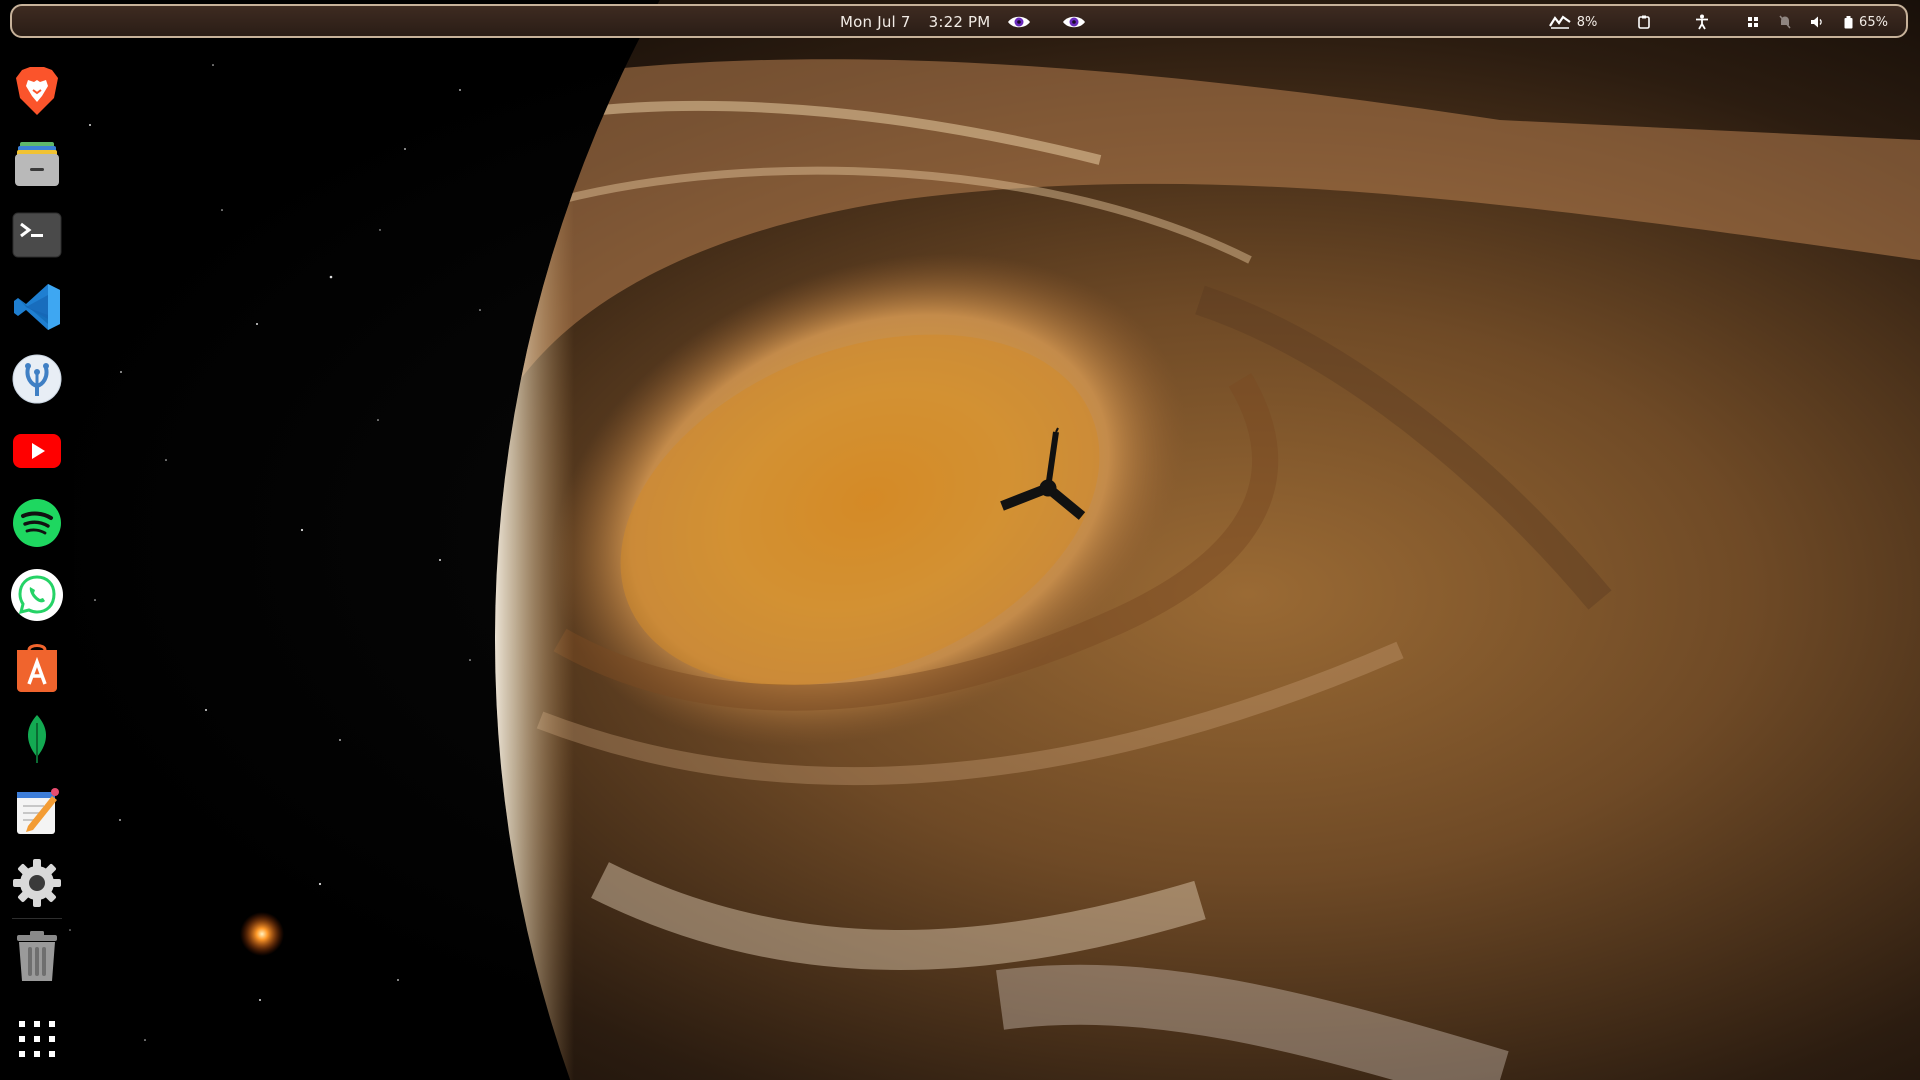 The height and width of the screenshot is (1080, 1920). I want to click on gear-icon, so click(37, 883).